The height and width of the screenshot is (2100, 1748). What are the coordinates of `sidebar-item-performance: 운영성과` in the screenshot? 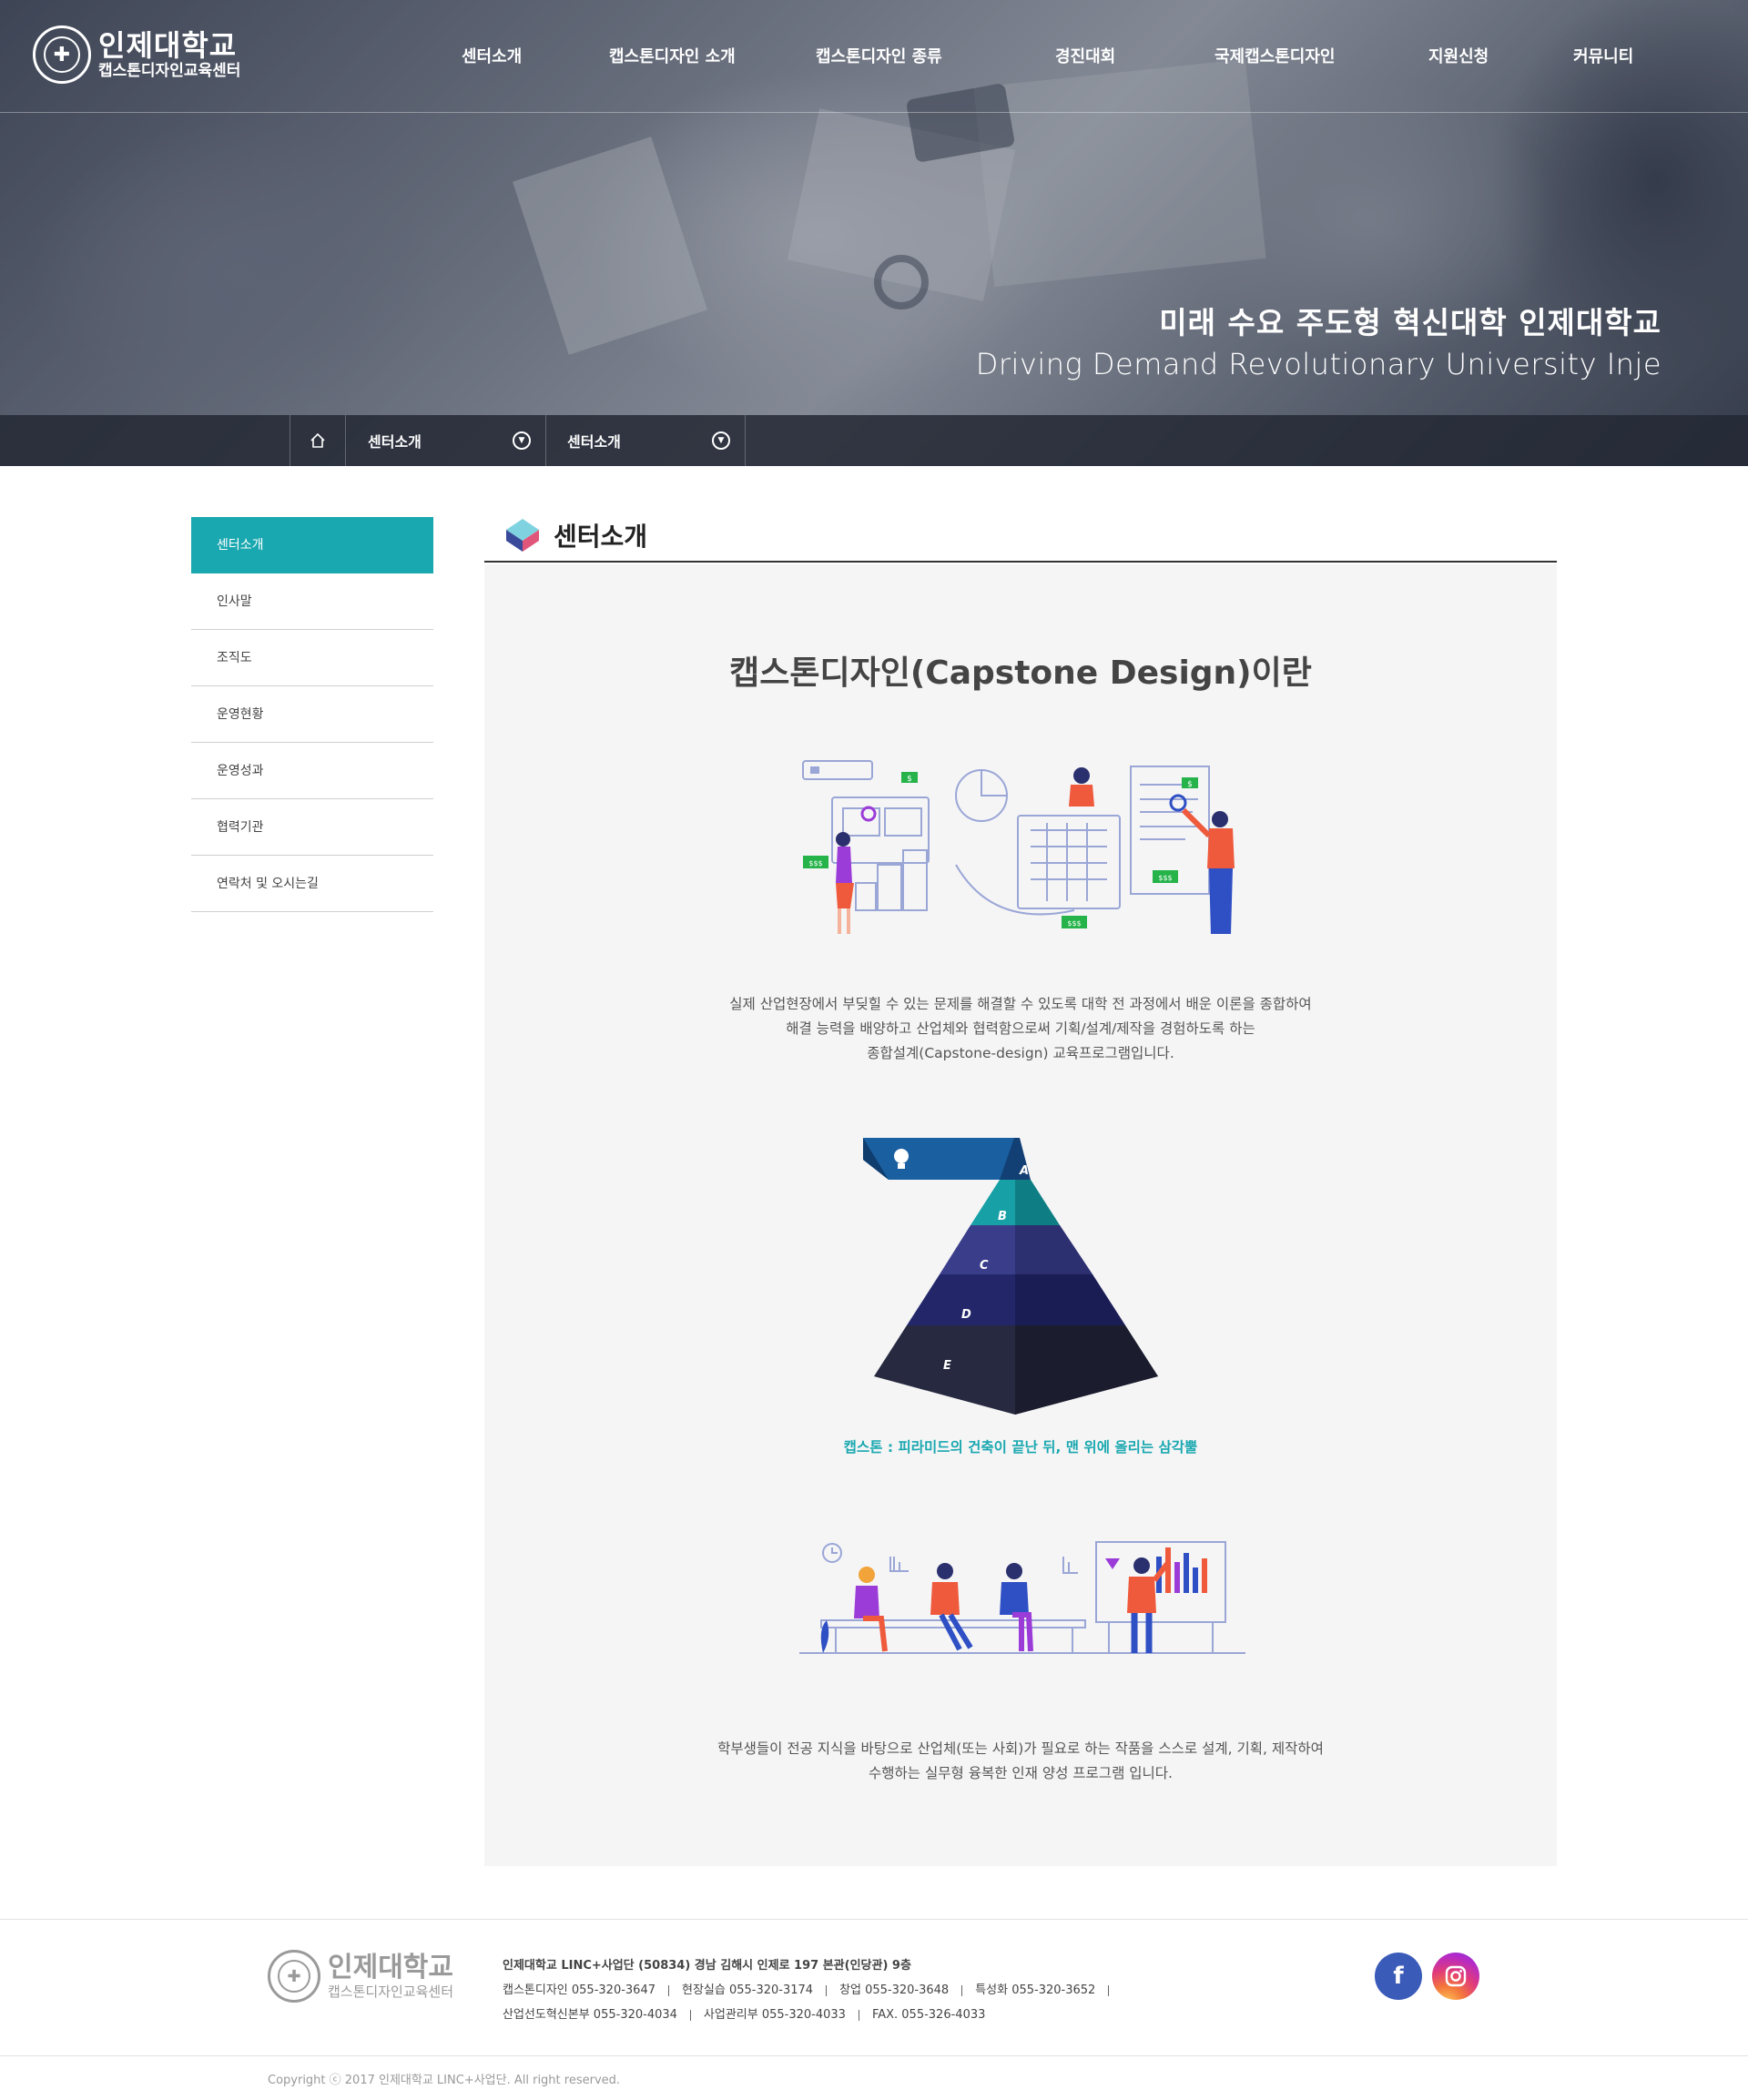 It's located at (312, 771).